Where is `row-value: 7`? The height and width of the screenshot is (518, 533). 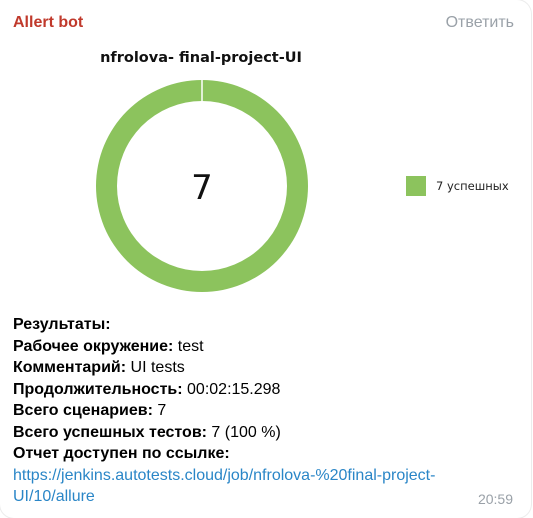
row-value: 7 is located at coordinates (159, 410).